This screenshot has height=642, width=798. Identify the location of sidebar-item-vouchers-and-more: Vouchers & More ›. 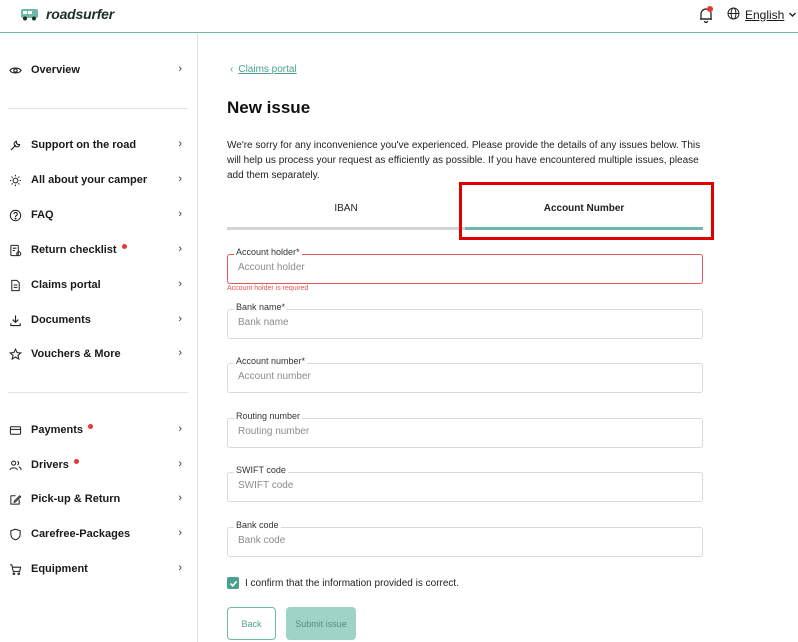
(98, 354).